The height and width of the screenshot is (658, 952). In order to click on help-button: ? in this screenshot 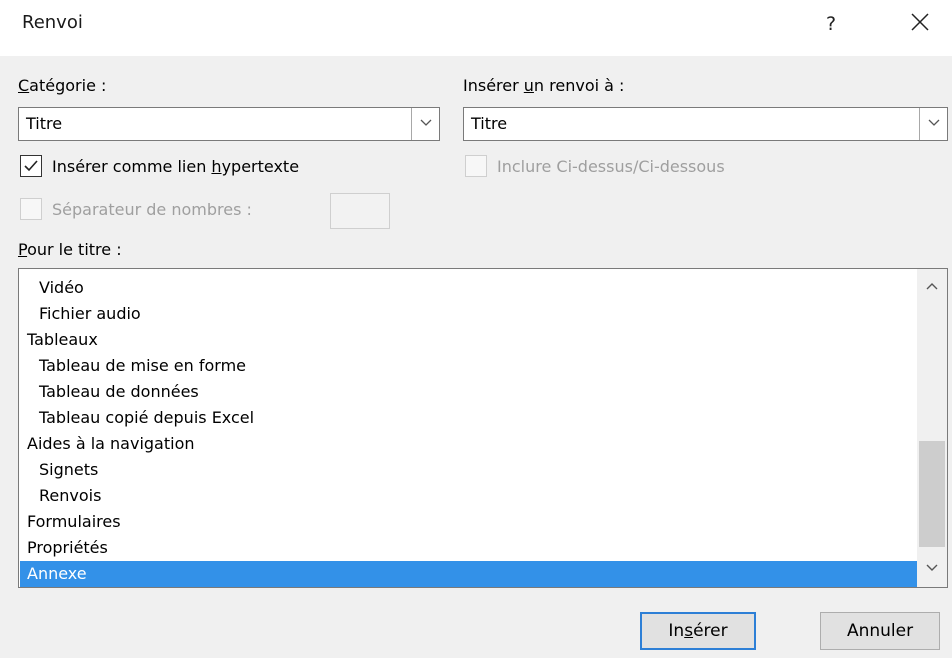, I will do `click(831, 24)`.